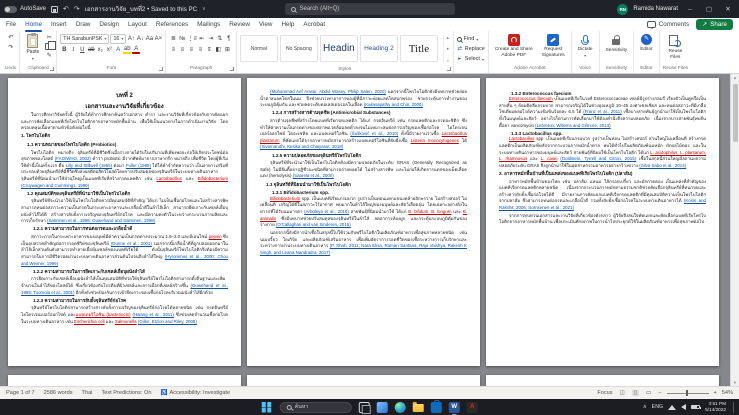  Describe the element at coordinates (298, 48) in the screenshot. I see `style-no-spacing: No Spacing` at that location.